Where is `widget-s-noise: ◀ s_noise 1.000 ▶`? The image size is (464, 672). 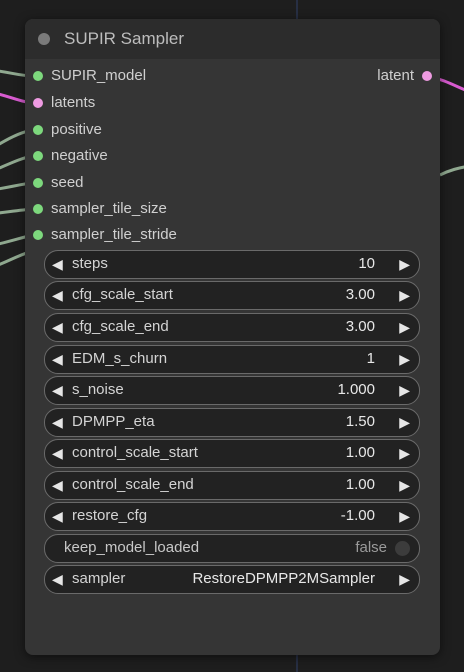
widget-s-noise: ◀ s_noise 1.000 ▶ is located at coordinates (232, 390).